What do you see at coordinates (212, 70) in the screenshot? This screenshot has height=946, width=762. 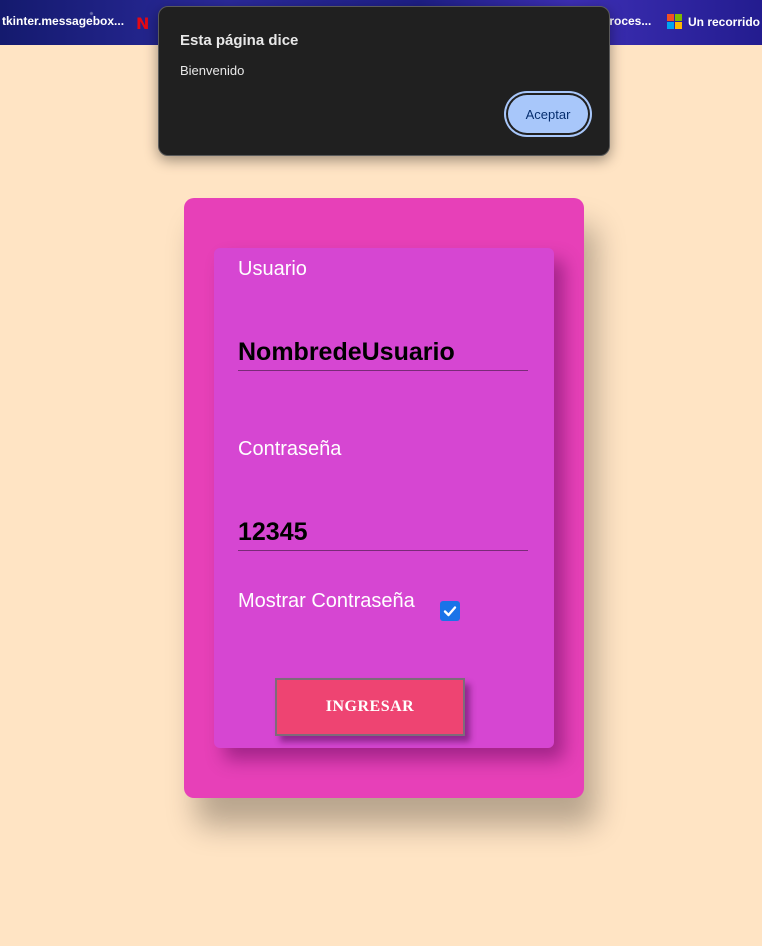 I see `dialog-message: Bienvenido` at bounding box center [212, 70].